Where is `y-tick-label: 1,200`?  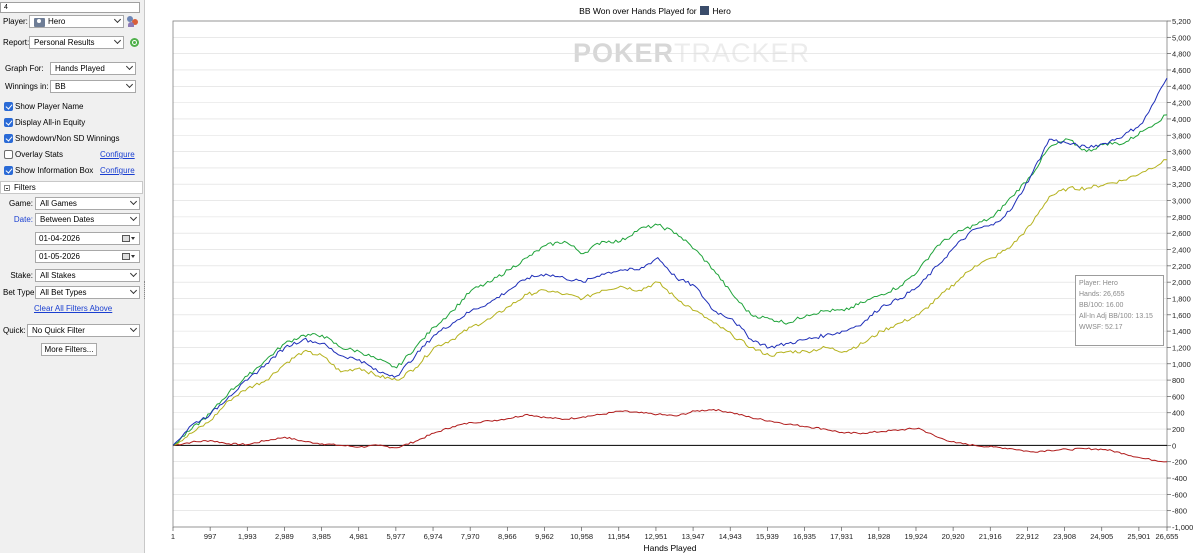
y-tick-label: 1,200 is located at coordinates (1181, 347).